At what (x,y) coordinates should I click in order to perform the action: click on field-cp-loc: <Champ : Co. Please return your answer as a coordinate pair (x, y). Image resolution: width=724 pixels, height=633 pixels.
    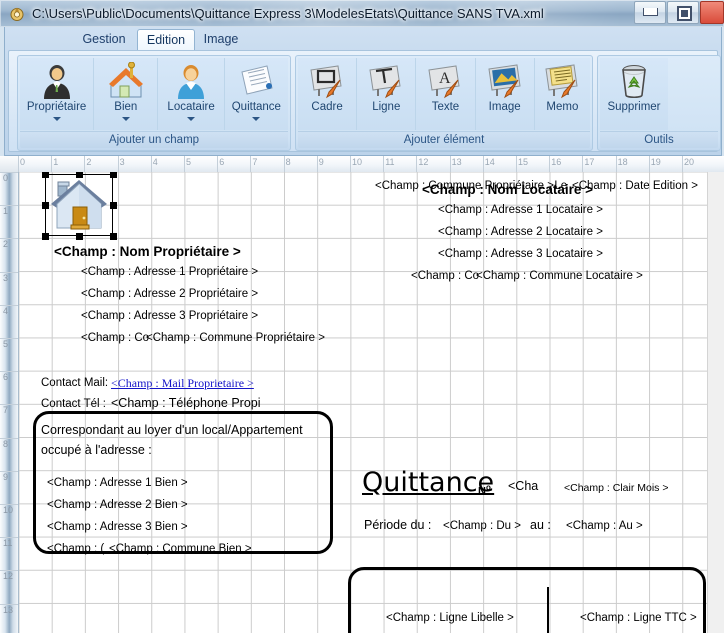
    Looking at the image, I should click on (445, 276).